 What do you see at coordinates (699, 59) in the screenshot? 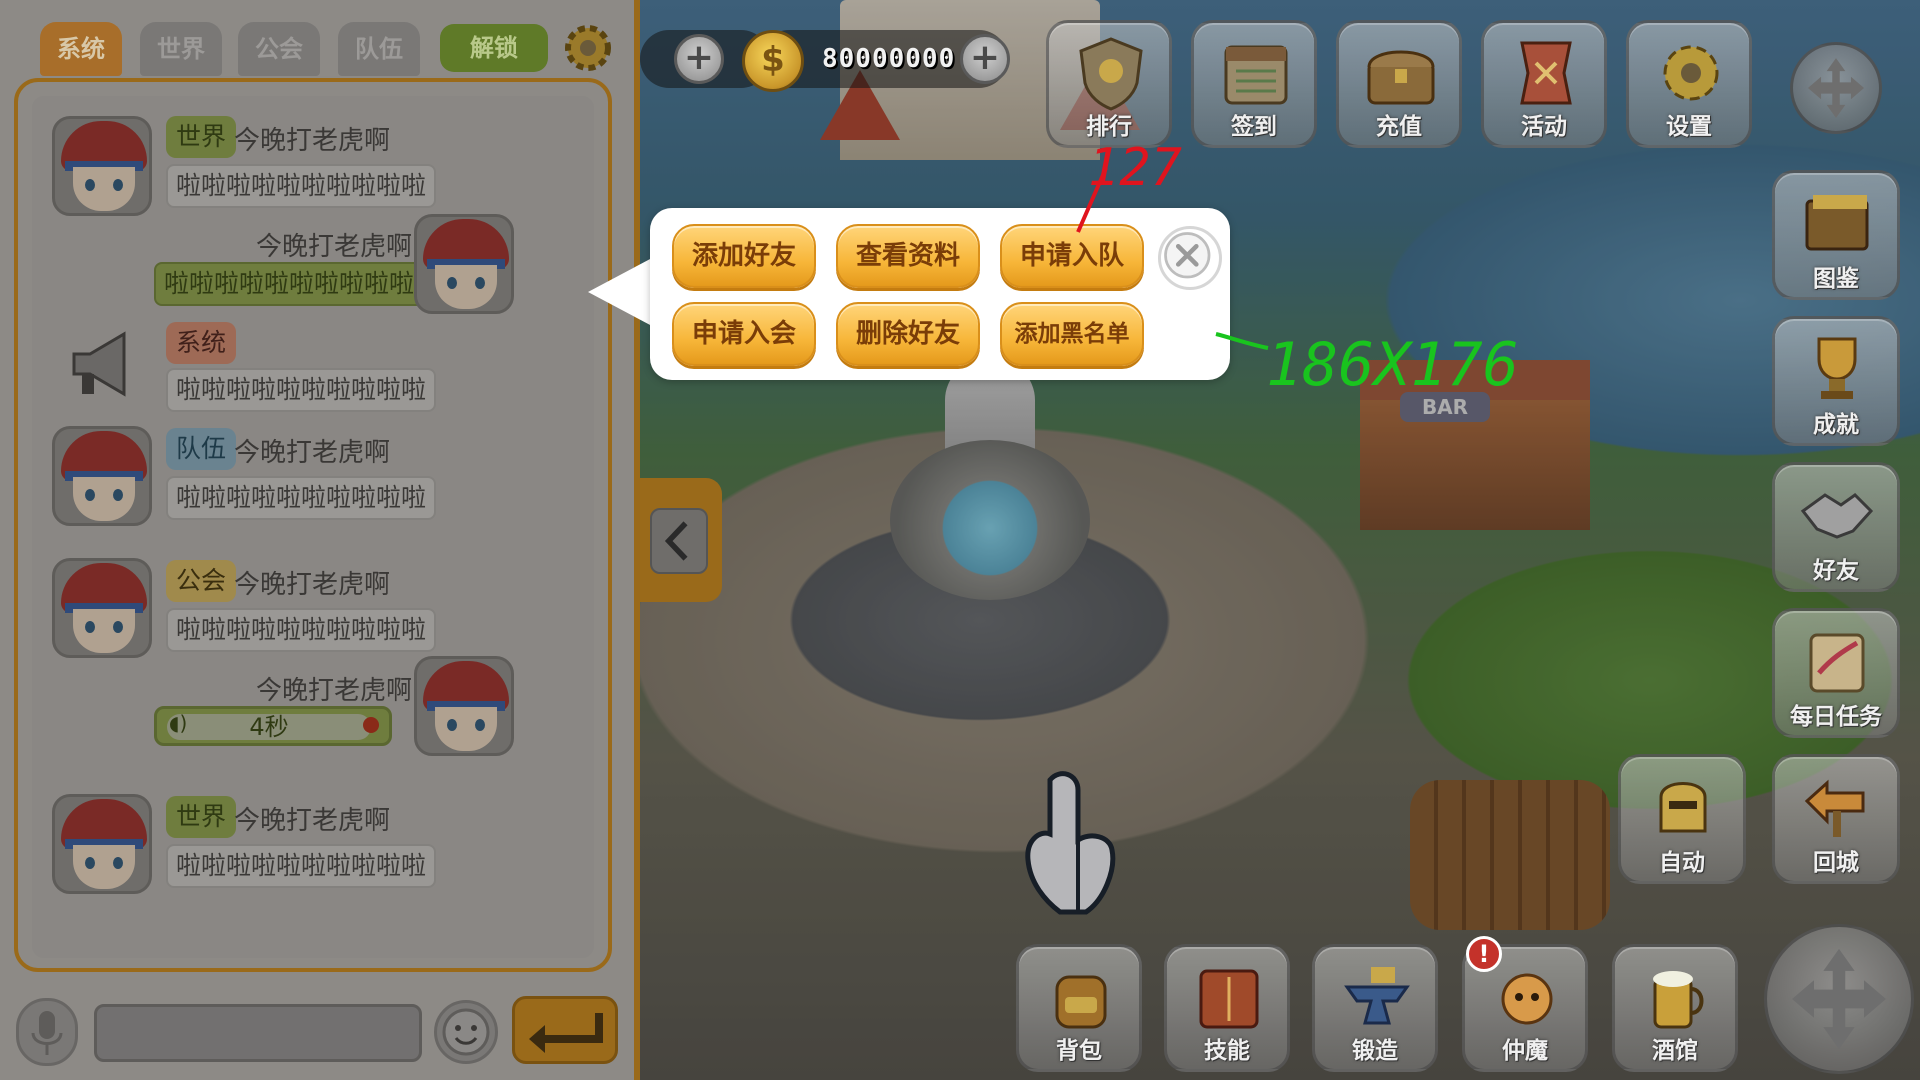
I see `add-currency-button: +` at bounding box center [699, 59].